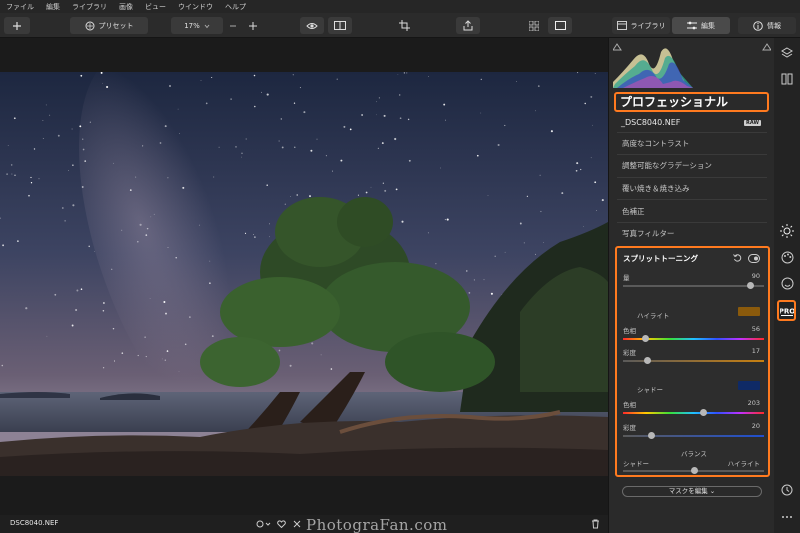  I want to click on crop-button, so click(404, 25).